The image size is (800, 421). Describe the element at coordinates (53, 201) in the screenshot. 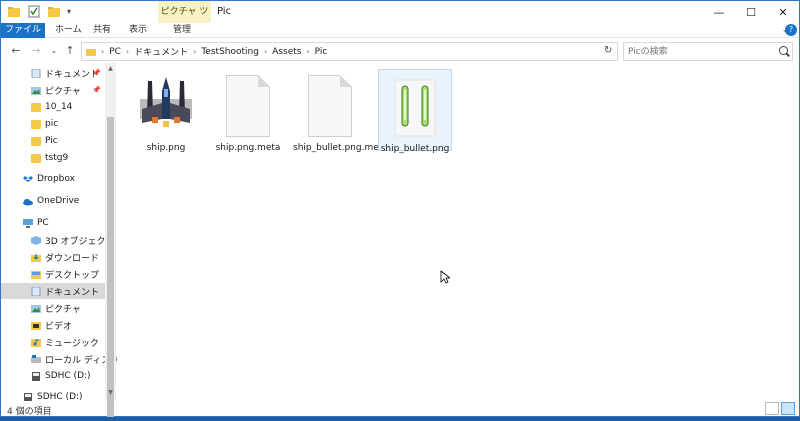

I see `nav-item-onedrive: OneDrive` at that location.